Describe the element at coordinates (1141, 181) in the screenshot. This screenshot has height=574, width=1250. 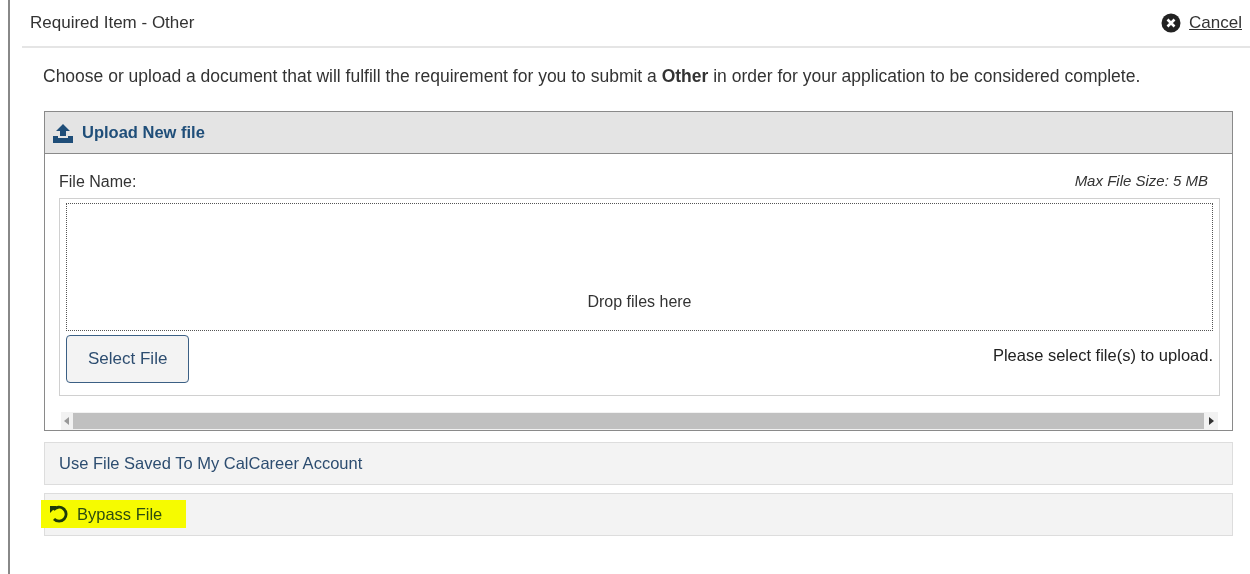
I see `max-size-text: Max File Size: 5 MB` at that location.